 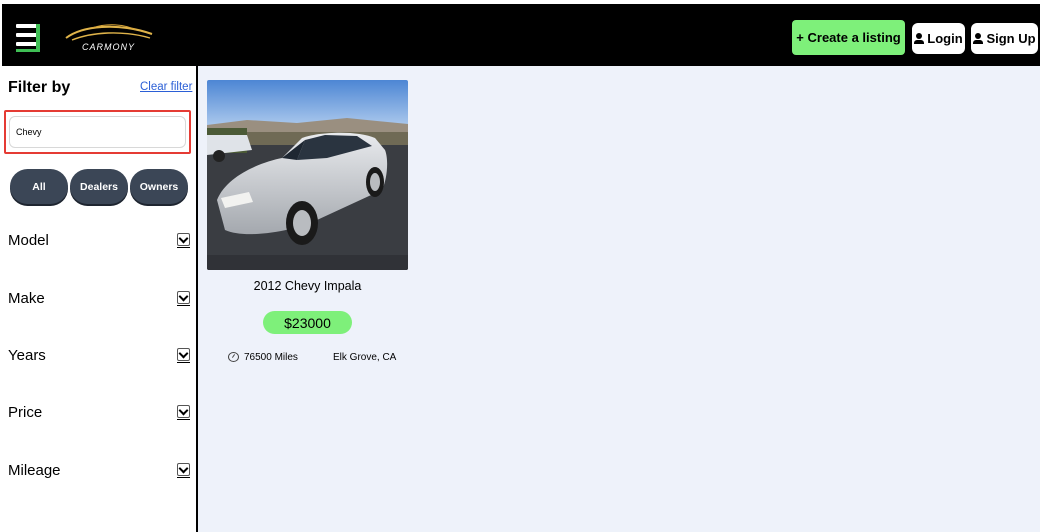 What do you see at coordinates (99, 356) in the screenshot?
I see `facet-years: Years` at bounding box center [99, 356].